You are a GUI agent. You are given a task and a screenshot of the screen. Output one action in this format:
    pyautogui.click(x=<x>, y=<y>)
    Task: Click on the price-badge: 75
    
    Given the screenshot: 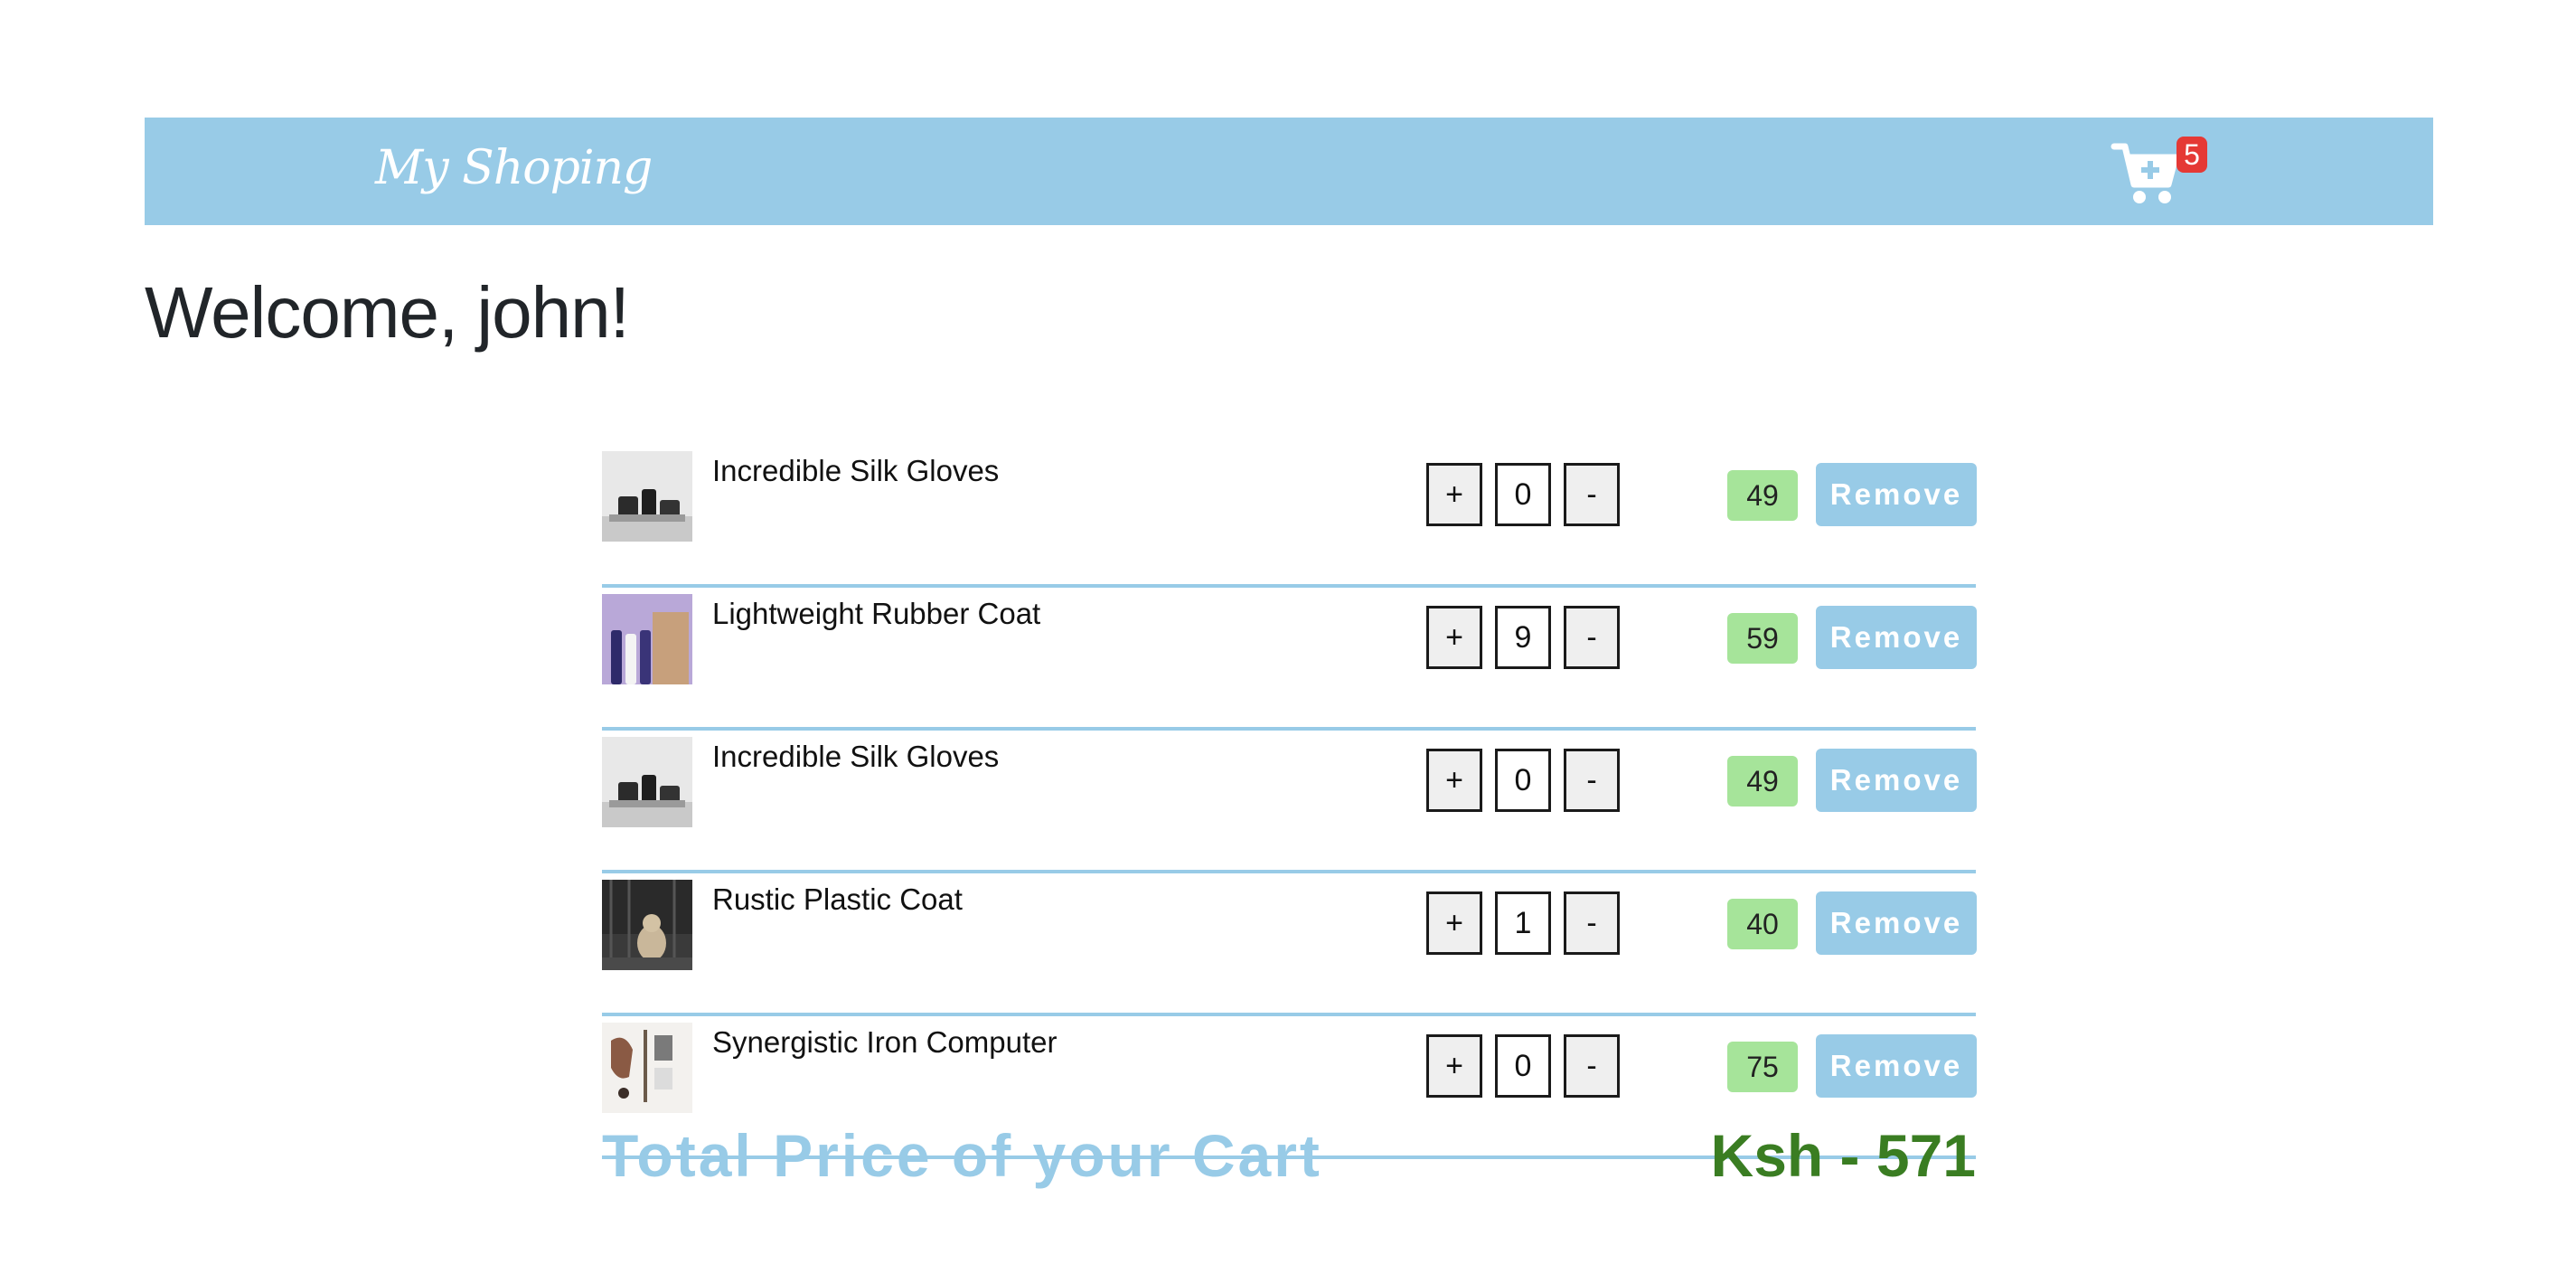 What is the action you would take?
    pyautogui.click(x=1763, y=1067)
    